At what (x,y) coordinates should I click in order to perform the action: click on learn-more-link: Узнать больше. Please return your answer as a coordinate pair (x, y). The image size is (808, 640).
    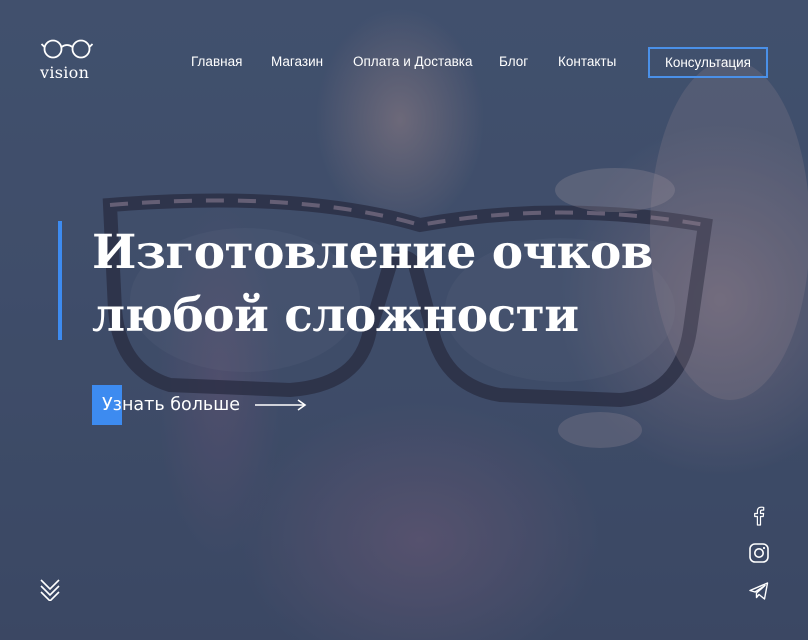
    Looking at the image, I should click on (207, 405).